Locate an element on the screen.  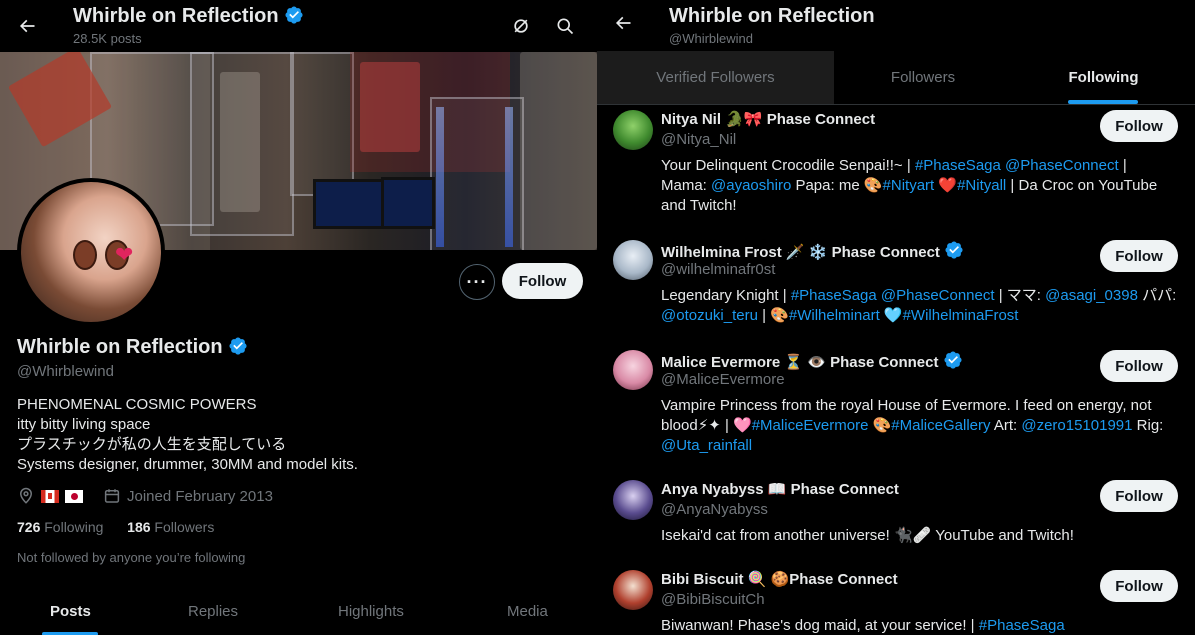
profile-tabs: Posts Replies Highlights Media is located at coordinates (298, 615).